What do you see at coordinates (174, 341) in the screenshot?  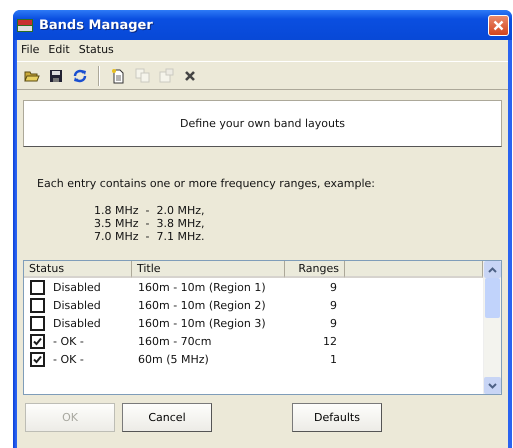 I see `title-cell-text: 160m - 70cm` at bounding box center [174, 341].